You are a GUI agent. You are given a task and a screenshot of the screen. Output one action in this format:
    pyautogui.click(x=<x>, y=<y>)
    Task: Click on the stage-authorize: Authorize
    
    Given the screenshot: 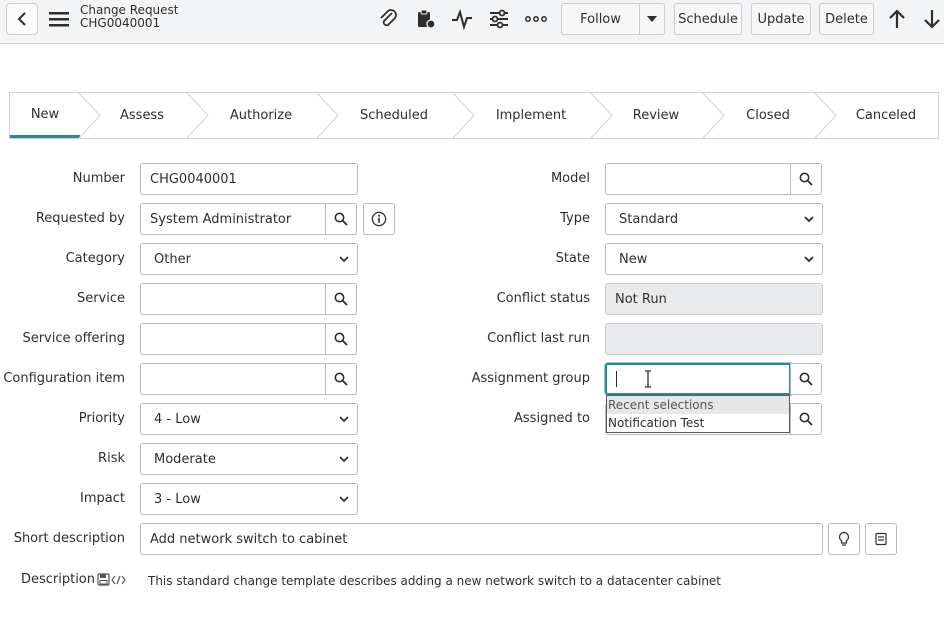 What is the action you would take?
    pyautogui.click(x=261, y=115)
    